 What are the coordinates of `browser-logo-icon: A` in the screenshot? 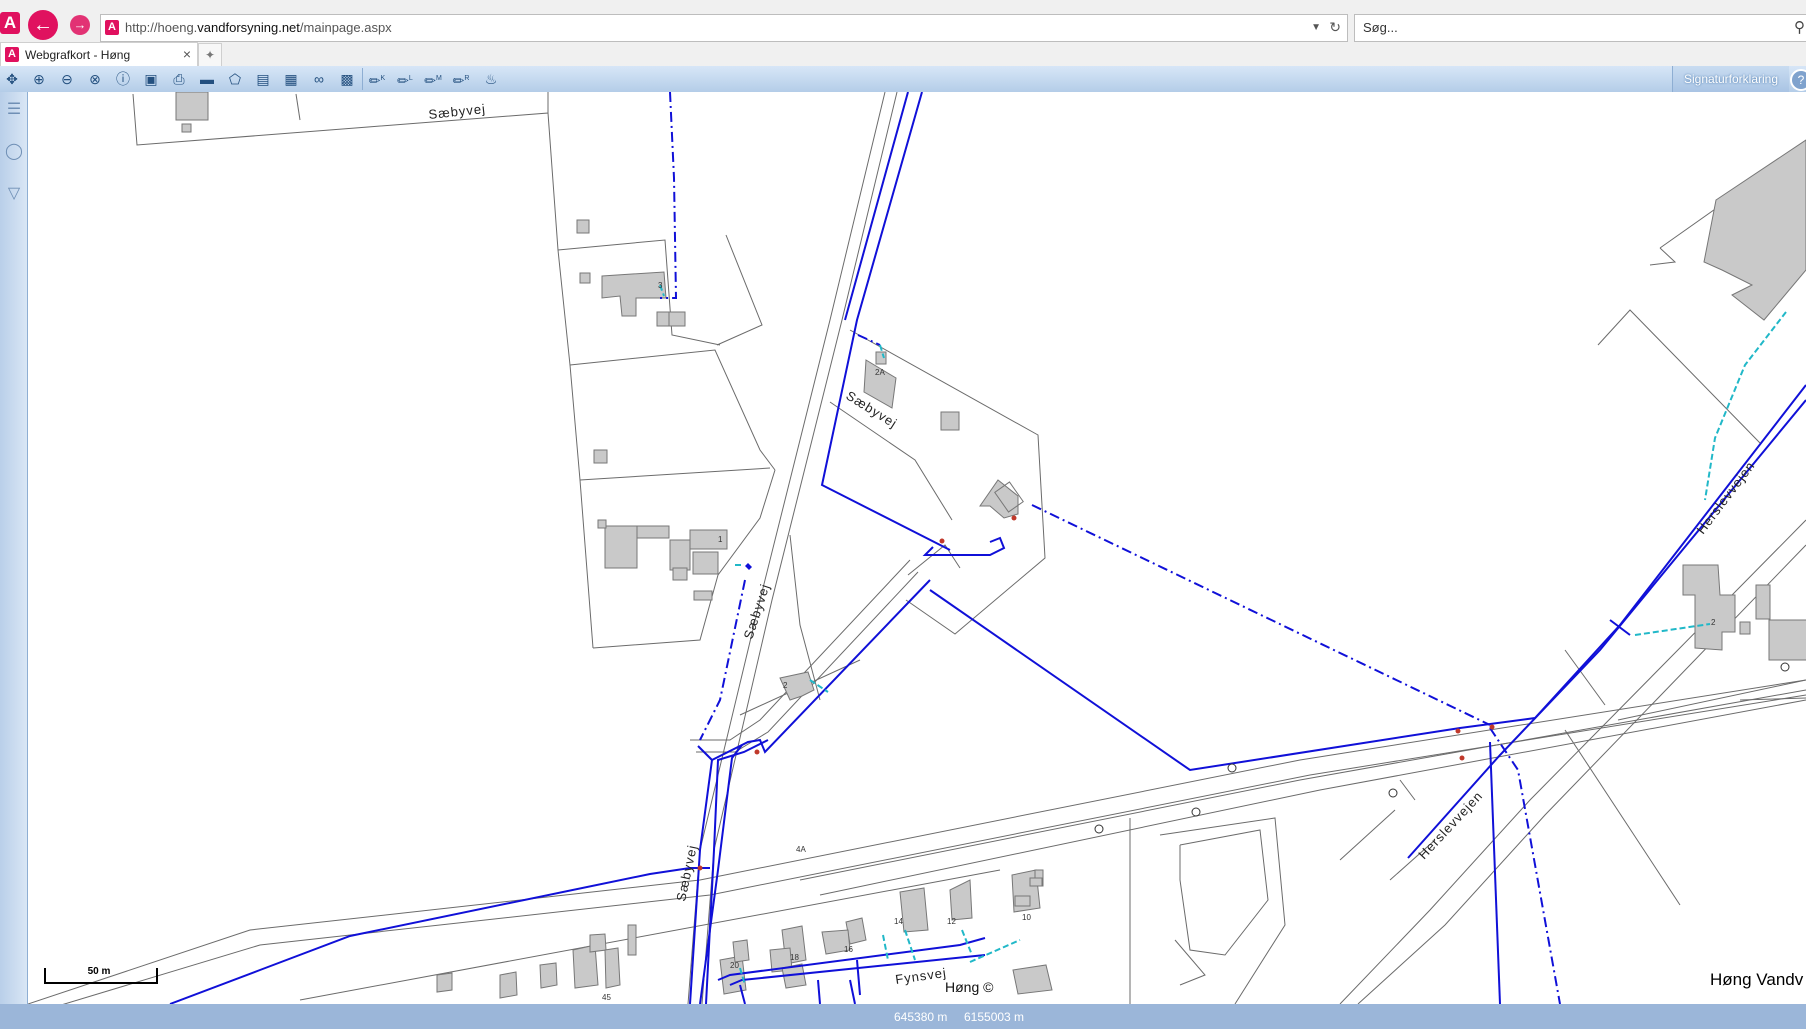 It's located at (10, 23).